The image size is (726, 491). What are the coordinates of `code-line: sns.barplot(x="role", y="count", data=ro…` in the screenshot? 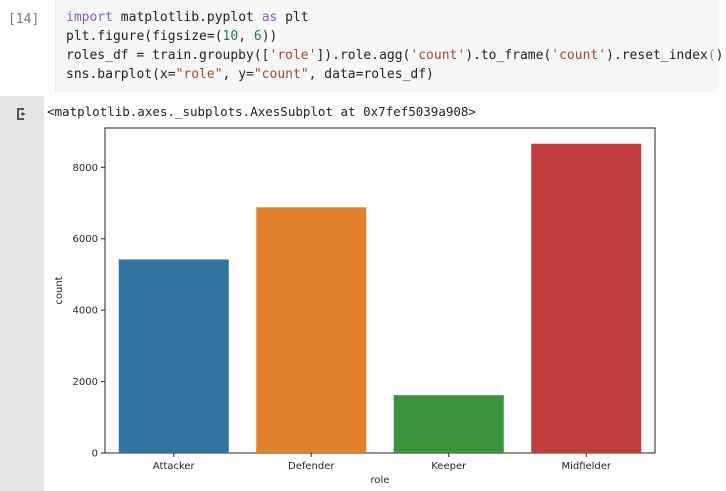 It's located at (250, 74).